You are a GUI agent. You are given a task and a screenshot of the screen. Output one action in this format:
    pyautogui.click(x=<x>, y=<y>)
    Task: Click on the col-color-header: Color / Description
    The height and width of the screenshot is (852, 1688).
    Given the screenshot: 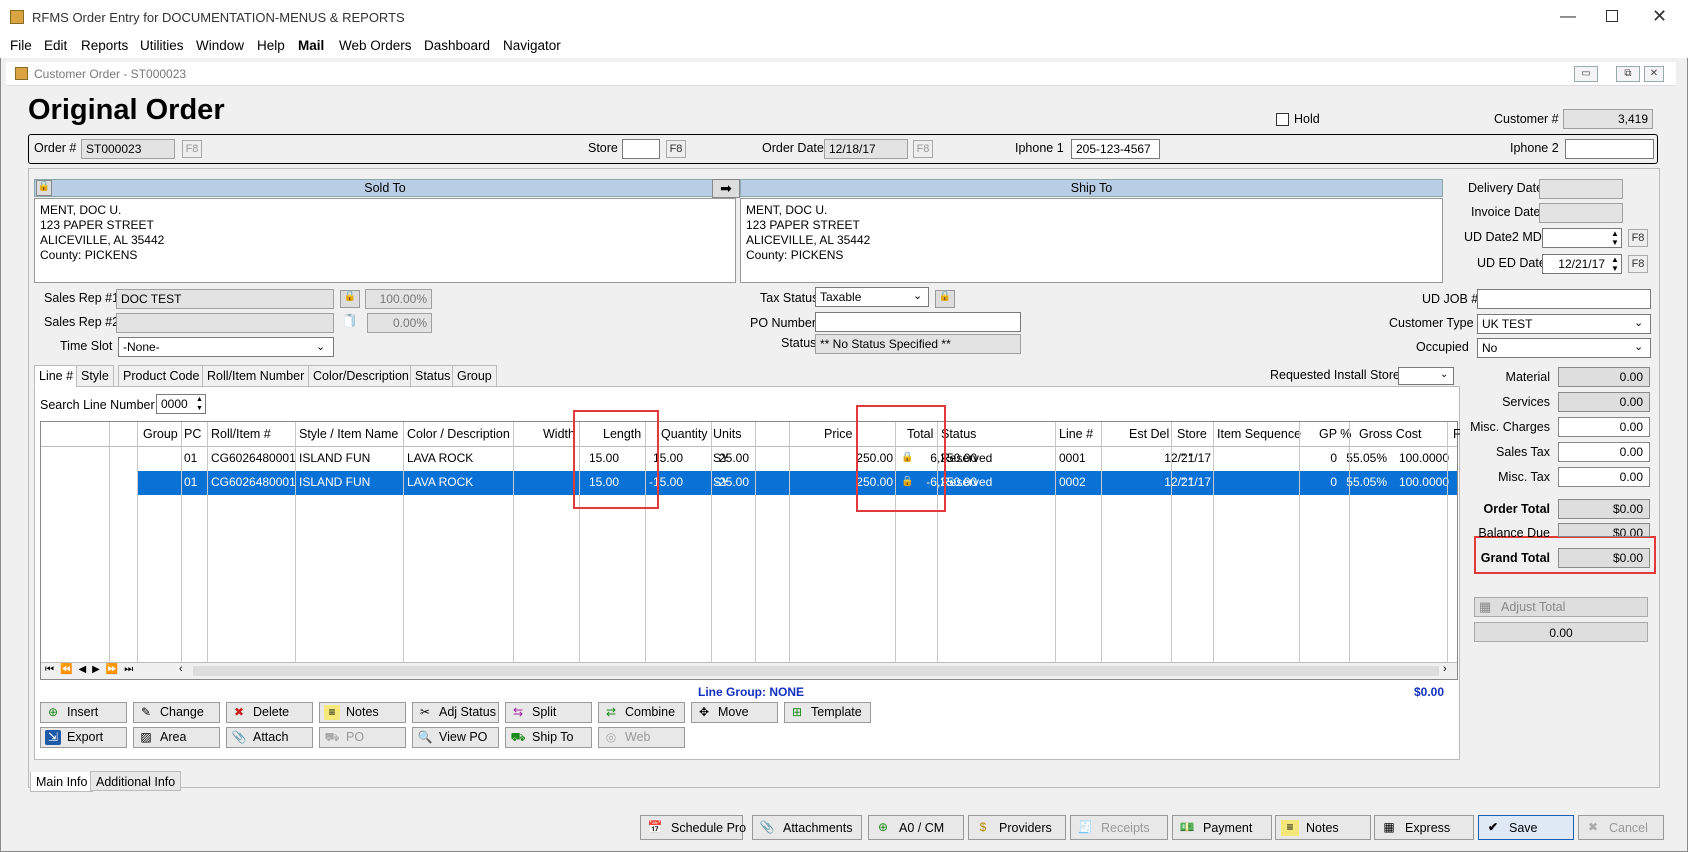 What is the action you would take?
    pyautogui.click(x=458, y=434)
    